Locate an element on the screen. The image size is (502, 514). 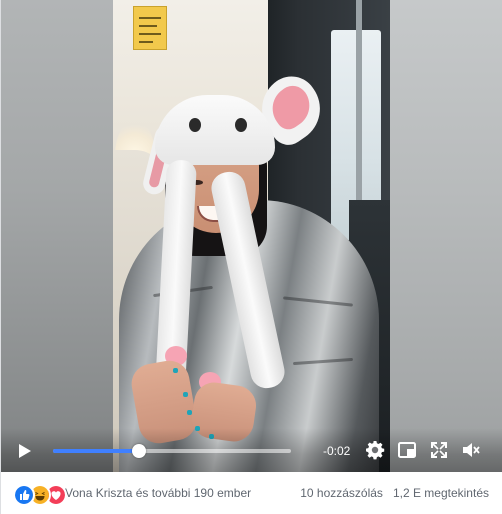
post-stats: 10 hozzászólás 1,2 E megtekintés is located at coordinates (394, 493).